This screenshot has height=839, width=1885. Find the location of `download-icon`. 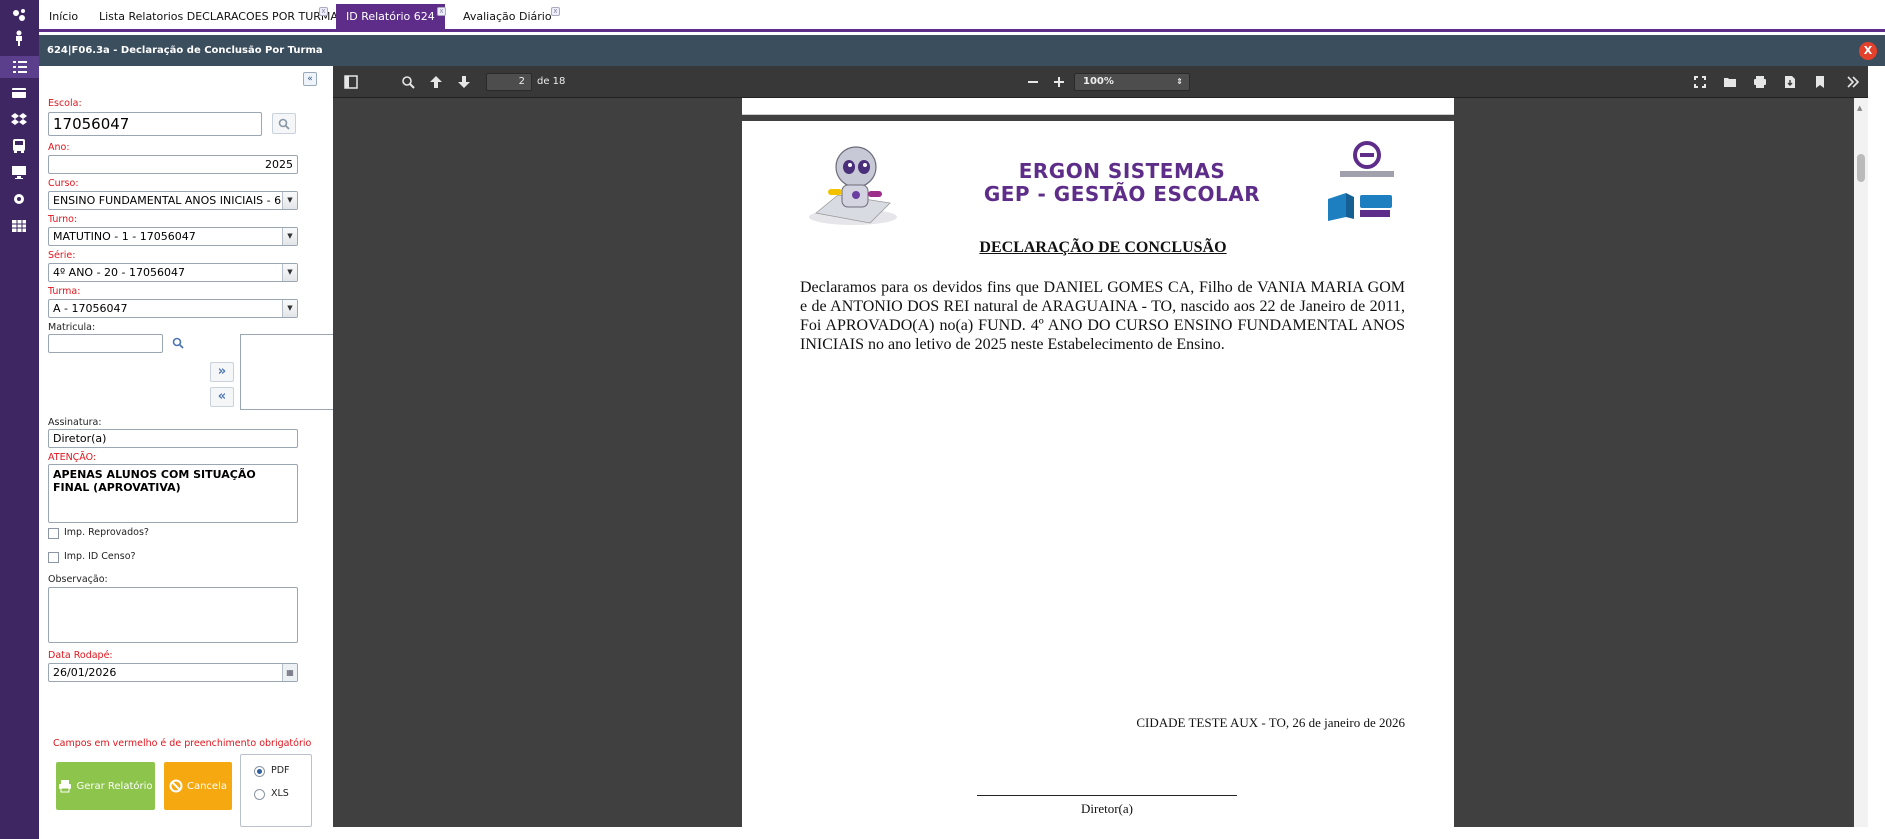

download-icon is located at coordinates (1790, 82).